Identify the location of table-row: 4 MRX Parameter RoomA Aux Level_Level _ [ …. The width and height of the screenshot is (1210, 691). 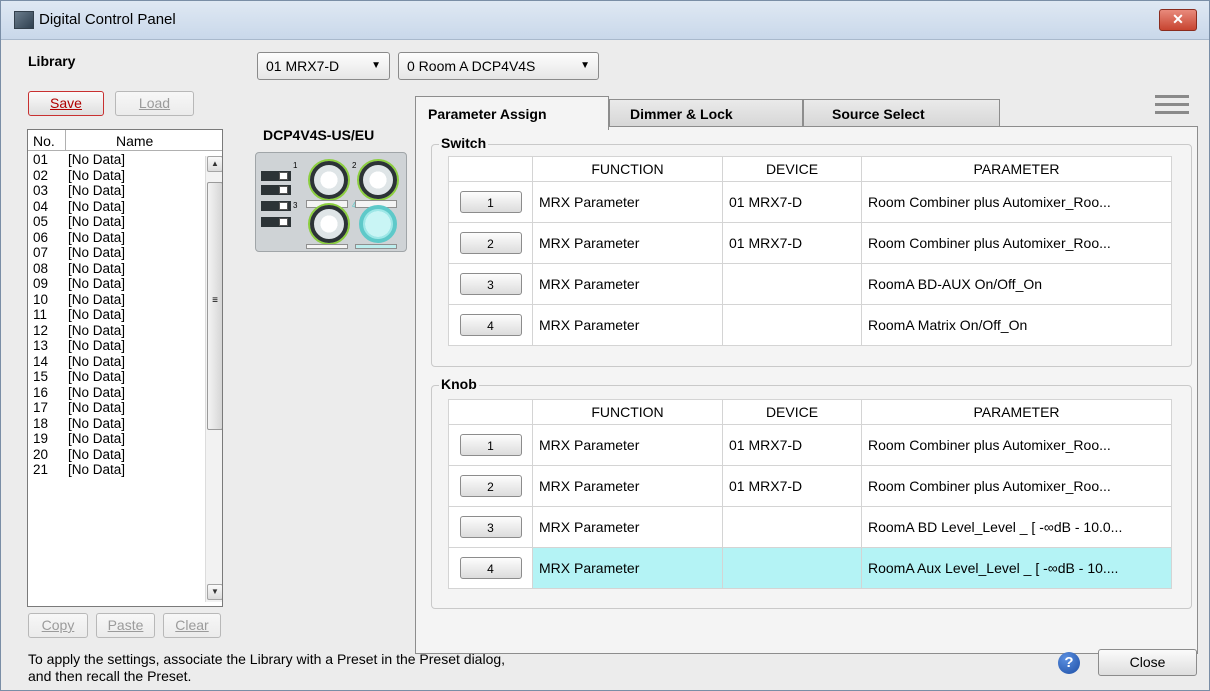
(810, 568).